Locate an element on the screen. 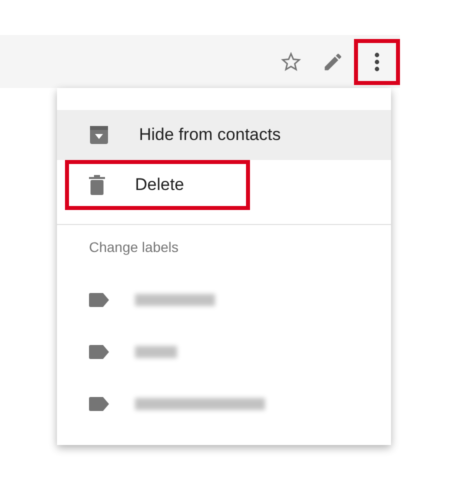 This screenshot has height=500, width=462. section-title: Change labels is located at coordinates (134, 247).